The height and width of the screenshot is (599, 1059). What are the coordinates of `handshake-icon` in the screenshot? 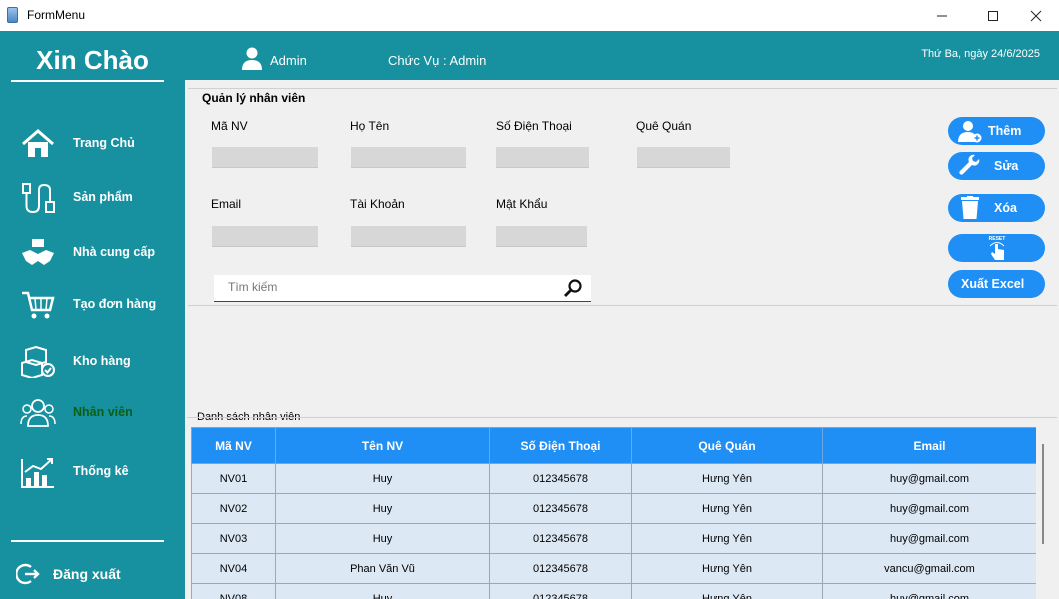 It's located at (38, 252).